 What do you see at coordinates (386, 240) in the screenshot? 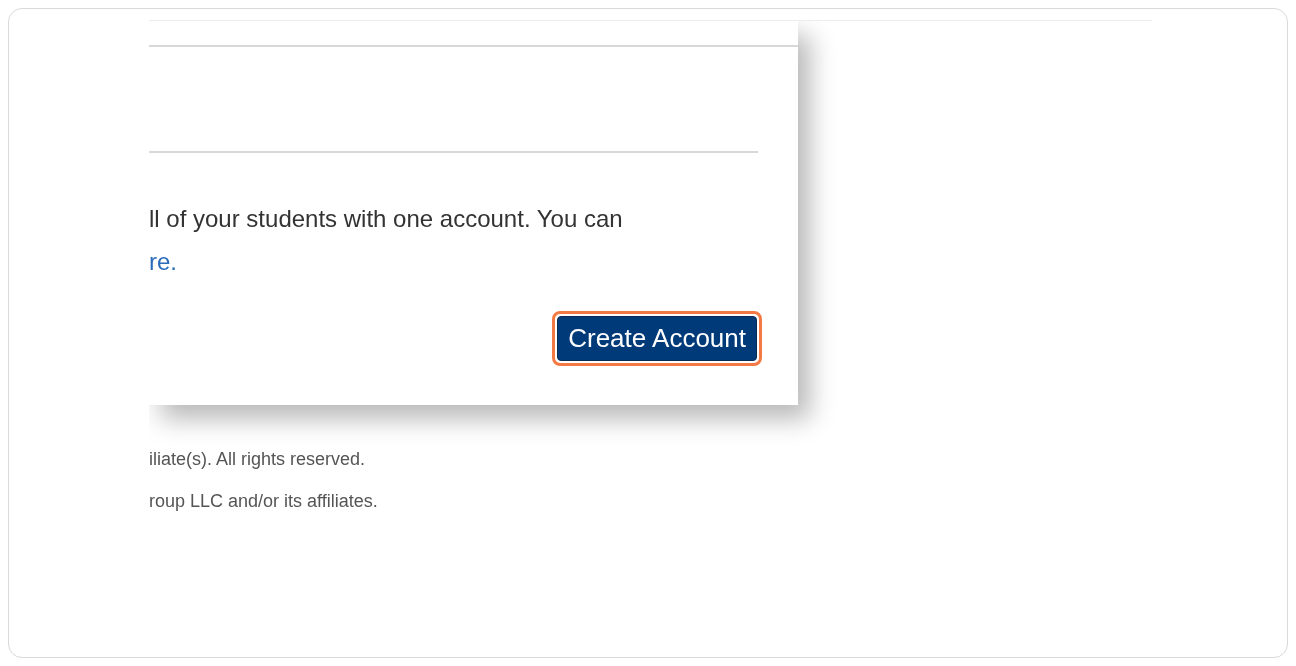
I see `body-text: ll of your students with one account. You can re.` at bounding box center [386, 240].